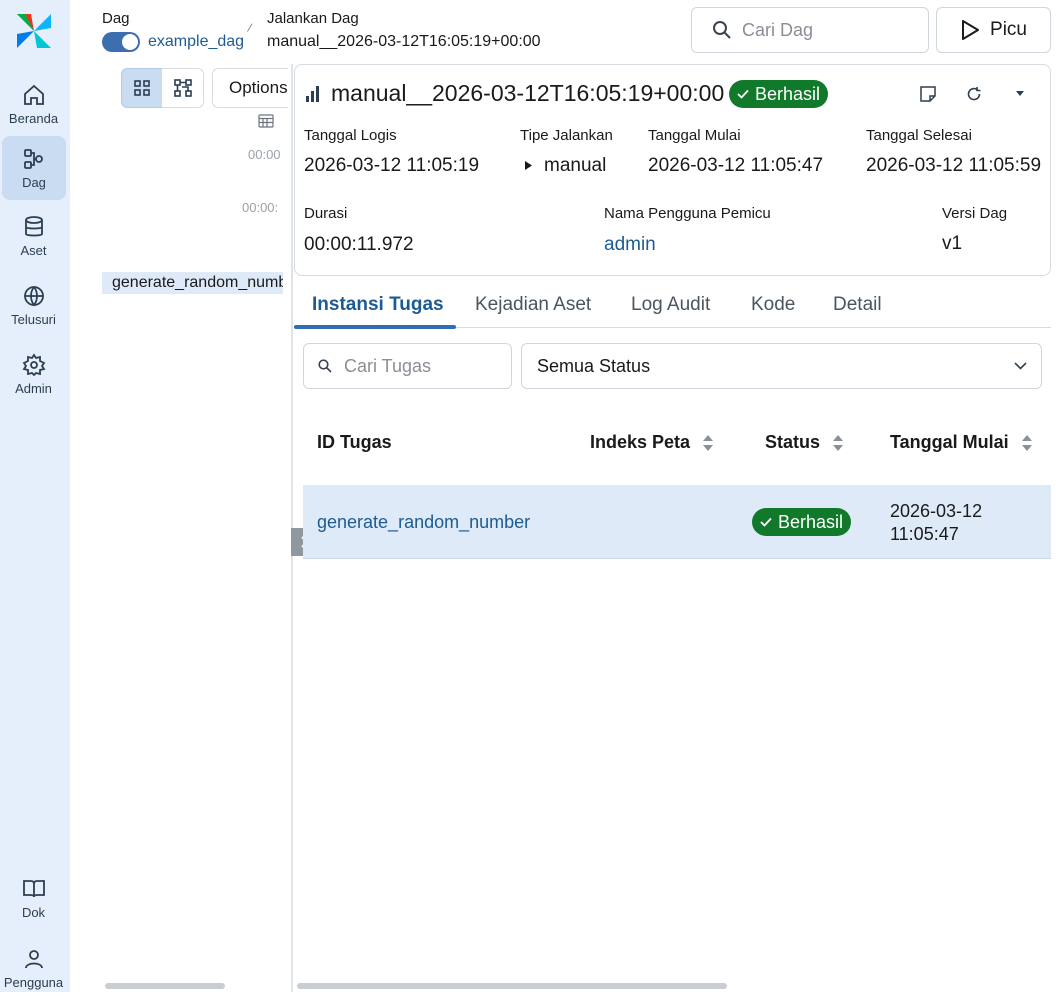  I want to click on search-task-input: Cari Tugas, so click(407, 366).